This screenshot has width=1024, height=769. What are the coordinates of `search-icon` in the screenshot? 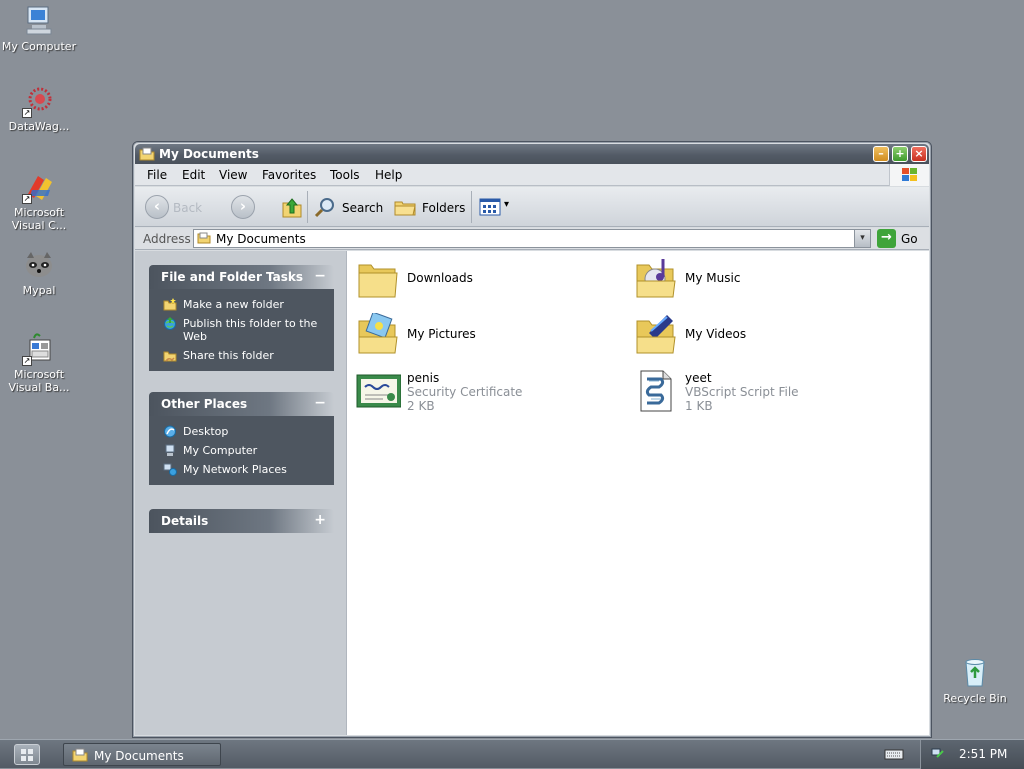 It's located at (324, 208).